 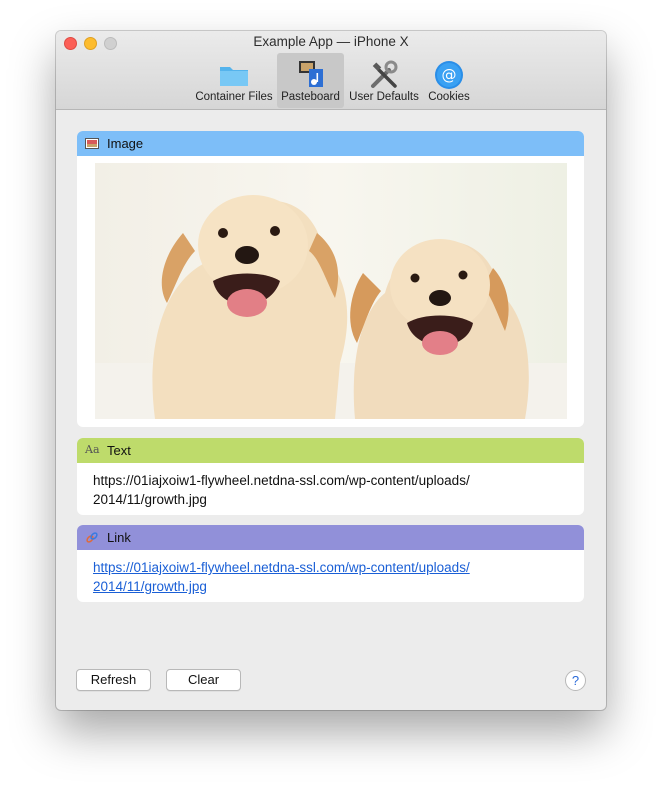 I want to click on image-section-header: Image, so click(x=330, y=143).